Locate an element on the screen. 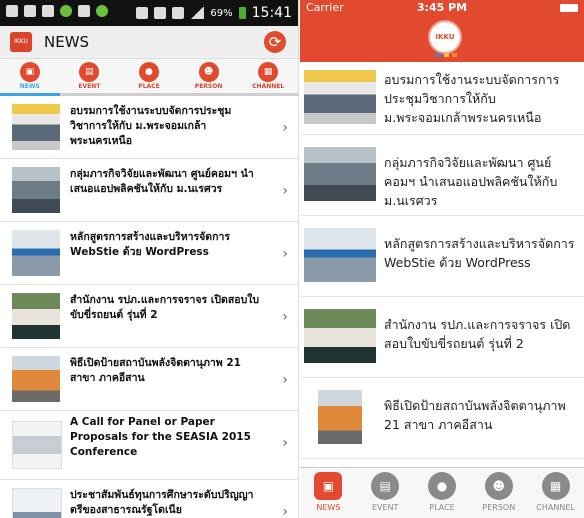  navigation-bar: IKKU is located at coordinates (442, 39).